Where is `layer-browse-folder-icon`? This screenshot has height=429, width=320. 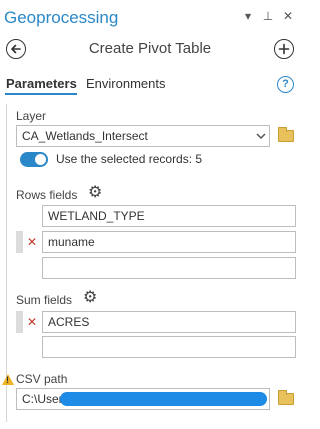
layer-browse-folder-icon is located at coordinates (286, 134).